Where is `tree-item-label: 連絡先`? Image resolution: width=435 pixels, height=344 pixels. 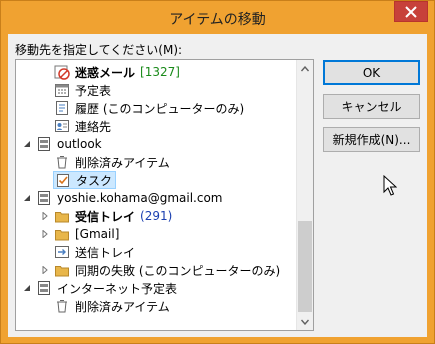
tree-item-label: 連絡先 is located at coordinates (93, 126).